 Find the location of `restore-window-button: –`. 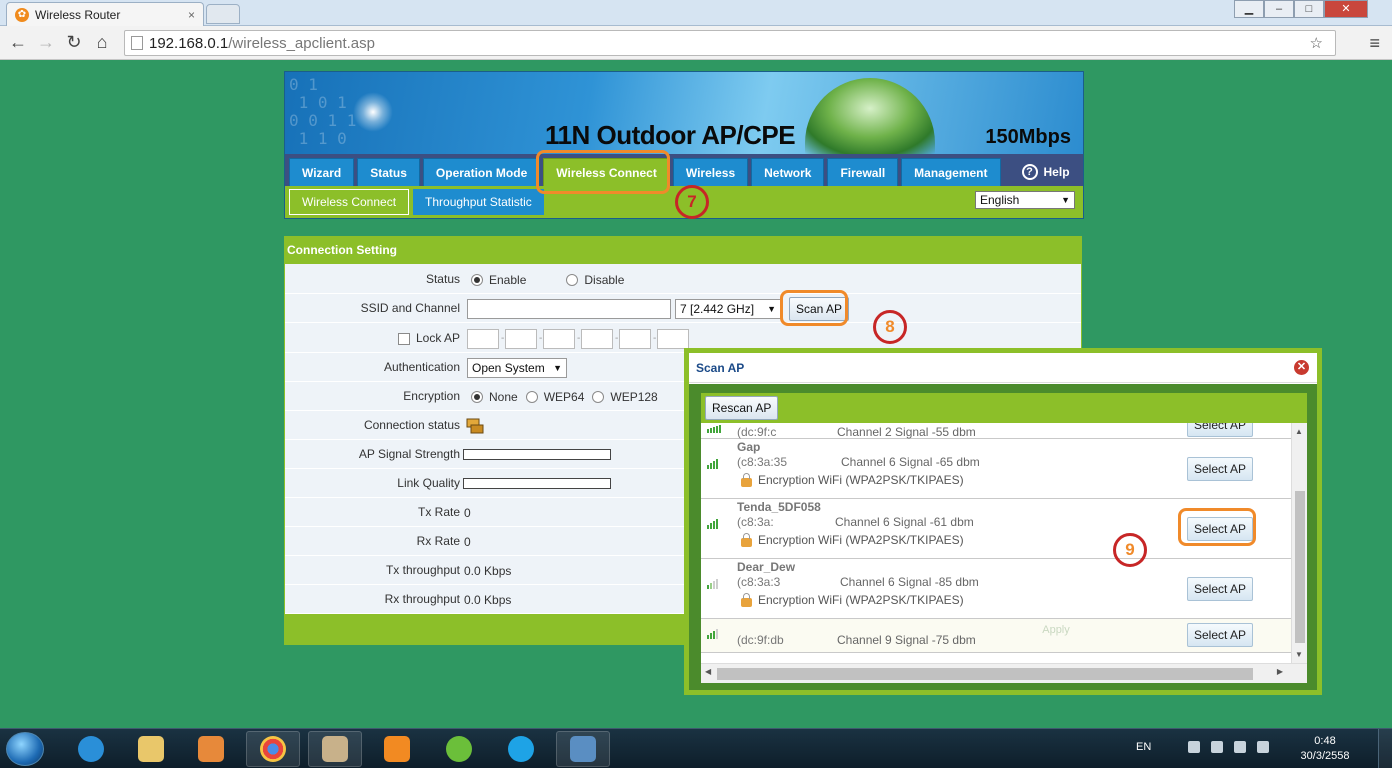

restore-window-button: – is located at coordinates (1279, 9).